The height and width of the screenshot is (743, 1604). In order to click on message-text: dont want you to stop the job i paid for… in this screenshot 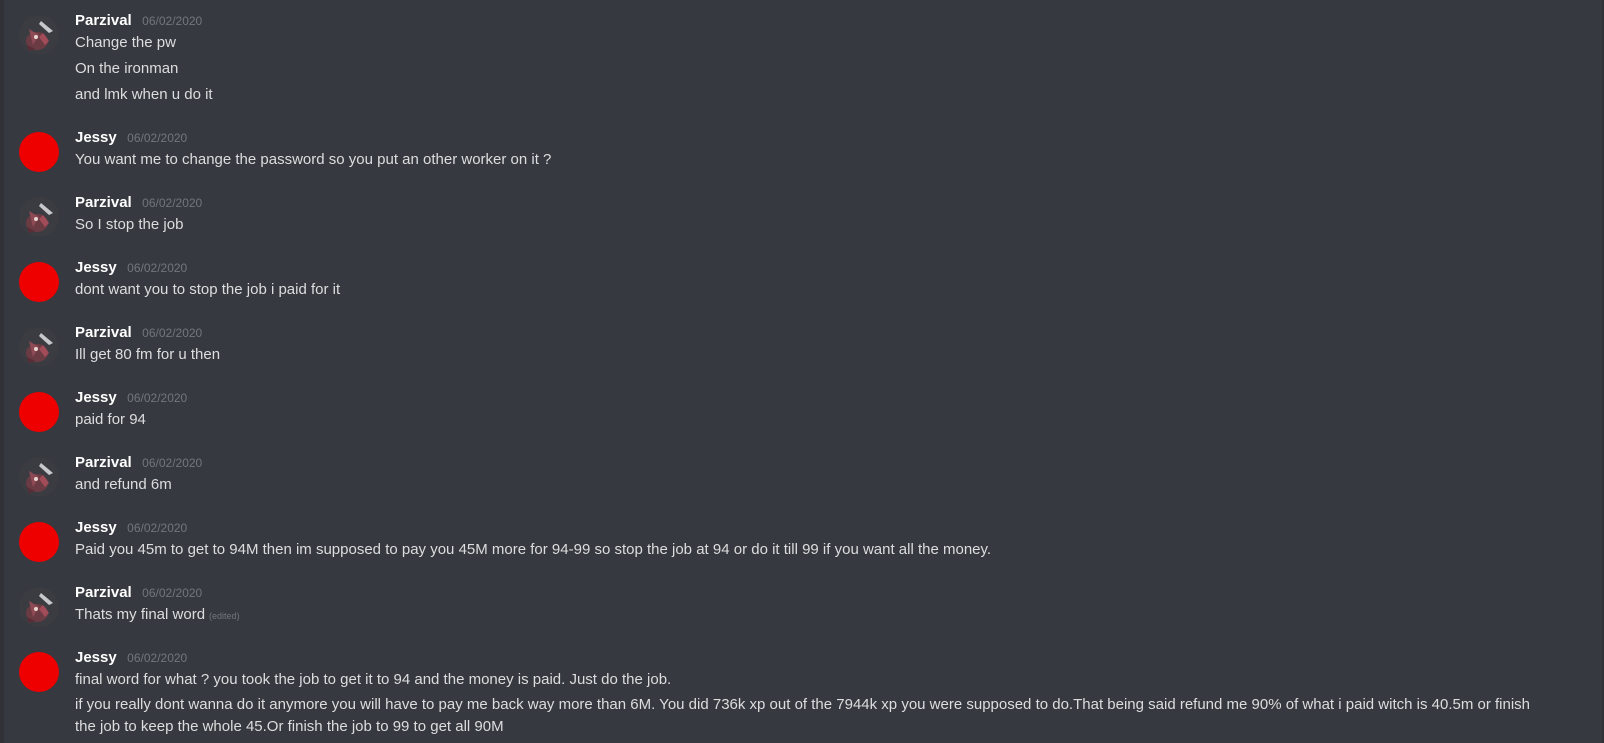, I will do `click(208, 289)`.